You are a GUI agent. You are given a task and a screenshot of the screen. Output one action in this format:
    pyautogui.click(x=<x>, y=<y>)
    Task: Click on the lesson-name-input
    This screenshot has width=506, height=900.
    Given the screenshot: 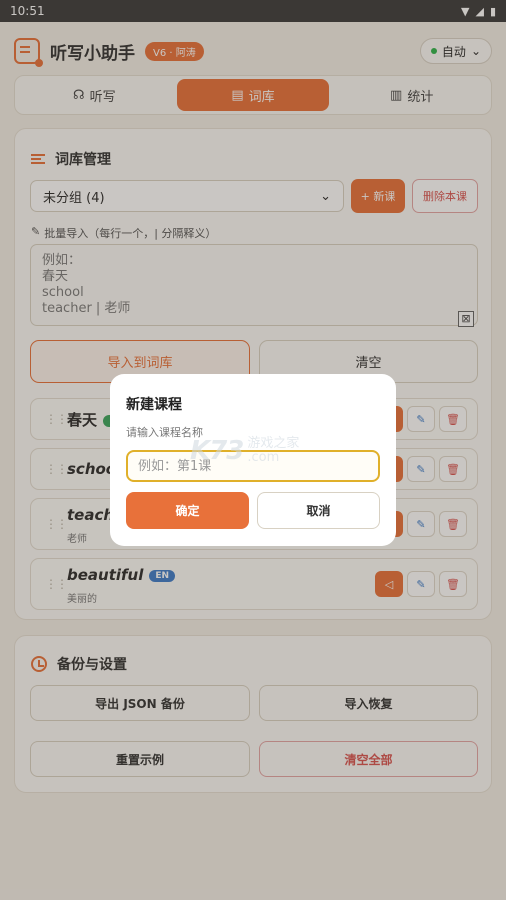 What is the action you would take?
    pyautogui.click(x=253, y=466)
    